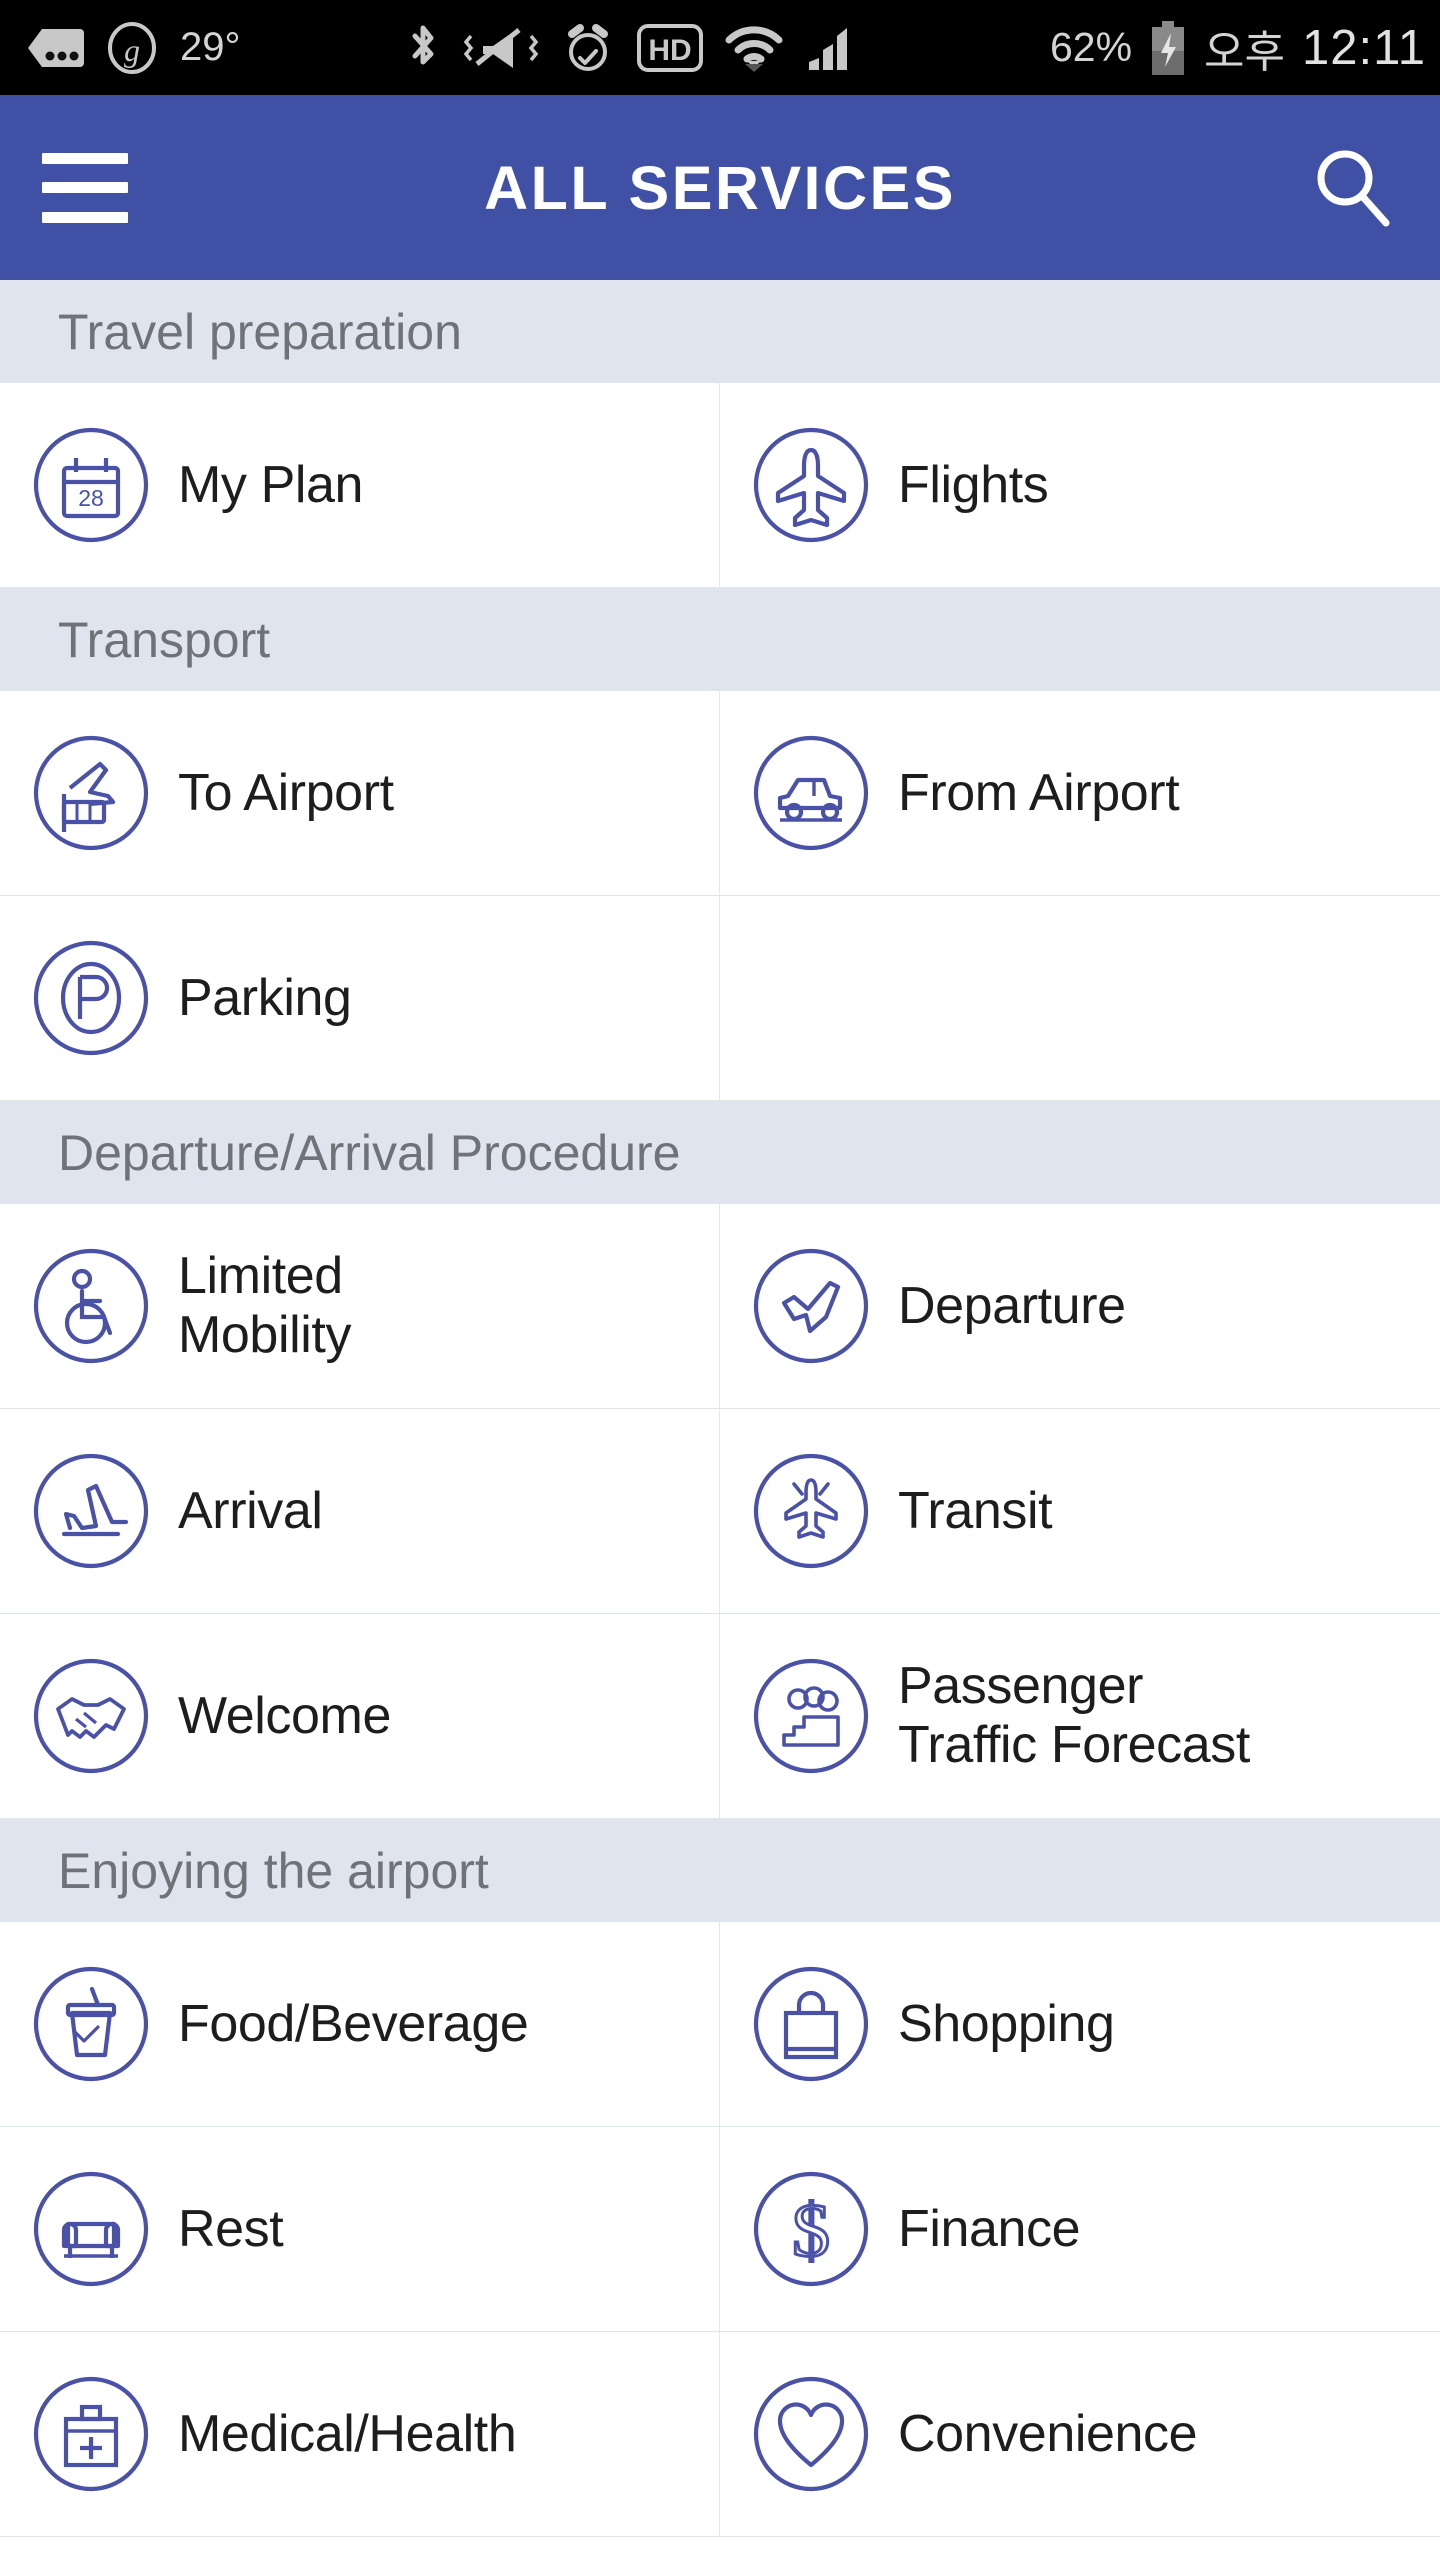 Image resolution: width=1440 pixels, height=2560 pixels. I want to click on section-title: Transport, so click(164, 639).